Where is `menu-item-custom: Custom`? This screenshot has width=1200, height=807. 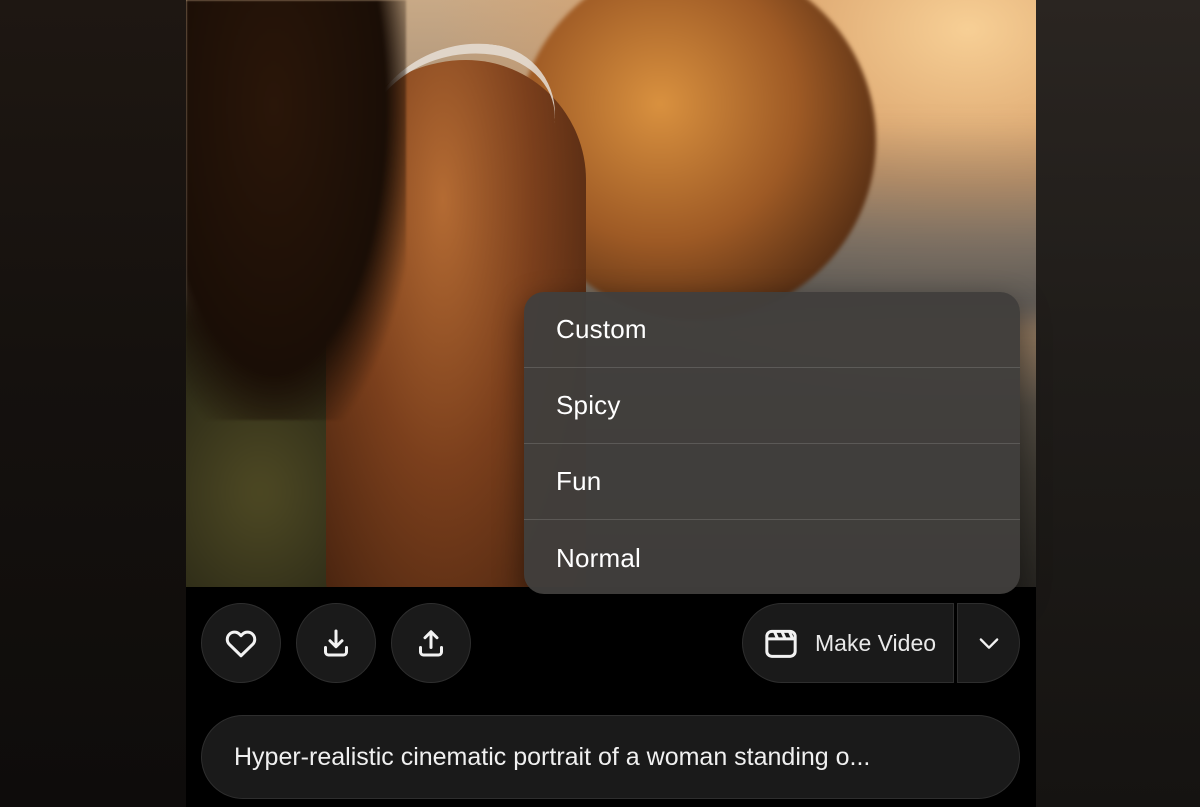 menu-item-custom: Custom is located at coordinates (772, 330).